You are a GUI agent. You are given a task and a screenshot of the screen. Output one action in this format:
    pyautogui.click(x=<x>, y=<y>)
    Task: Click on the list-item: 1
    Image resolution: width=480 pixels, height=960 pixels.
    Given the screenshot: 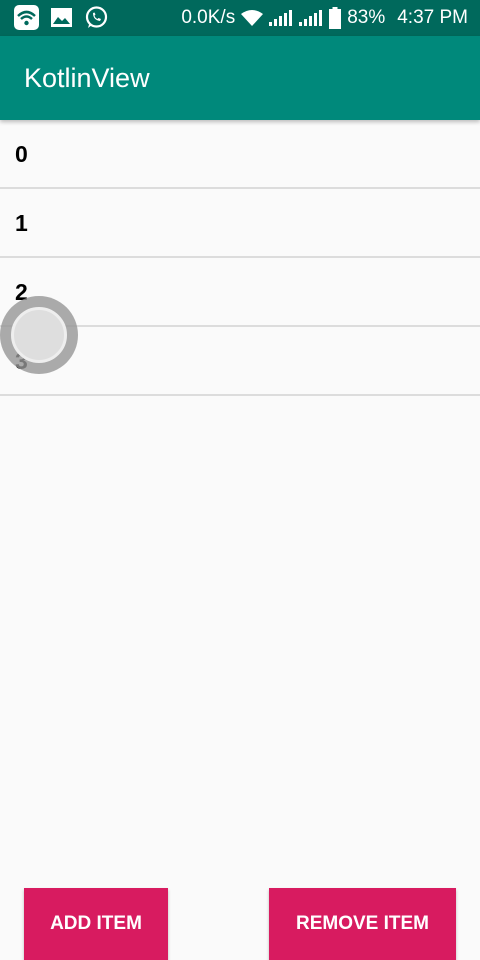 What is the action you would take?
    pyautogui.click(x=240, y=223)
    